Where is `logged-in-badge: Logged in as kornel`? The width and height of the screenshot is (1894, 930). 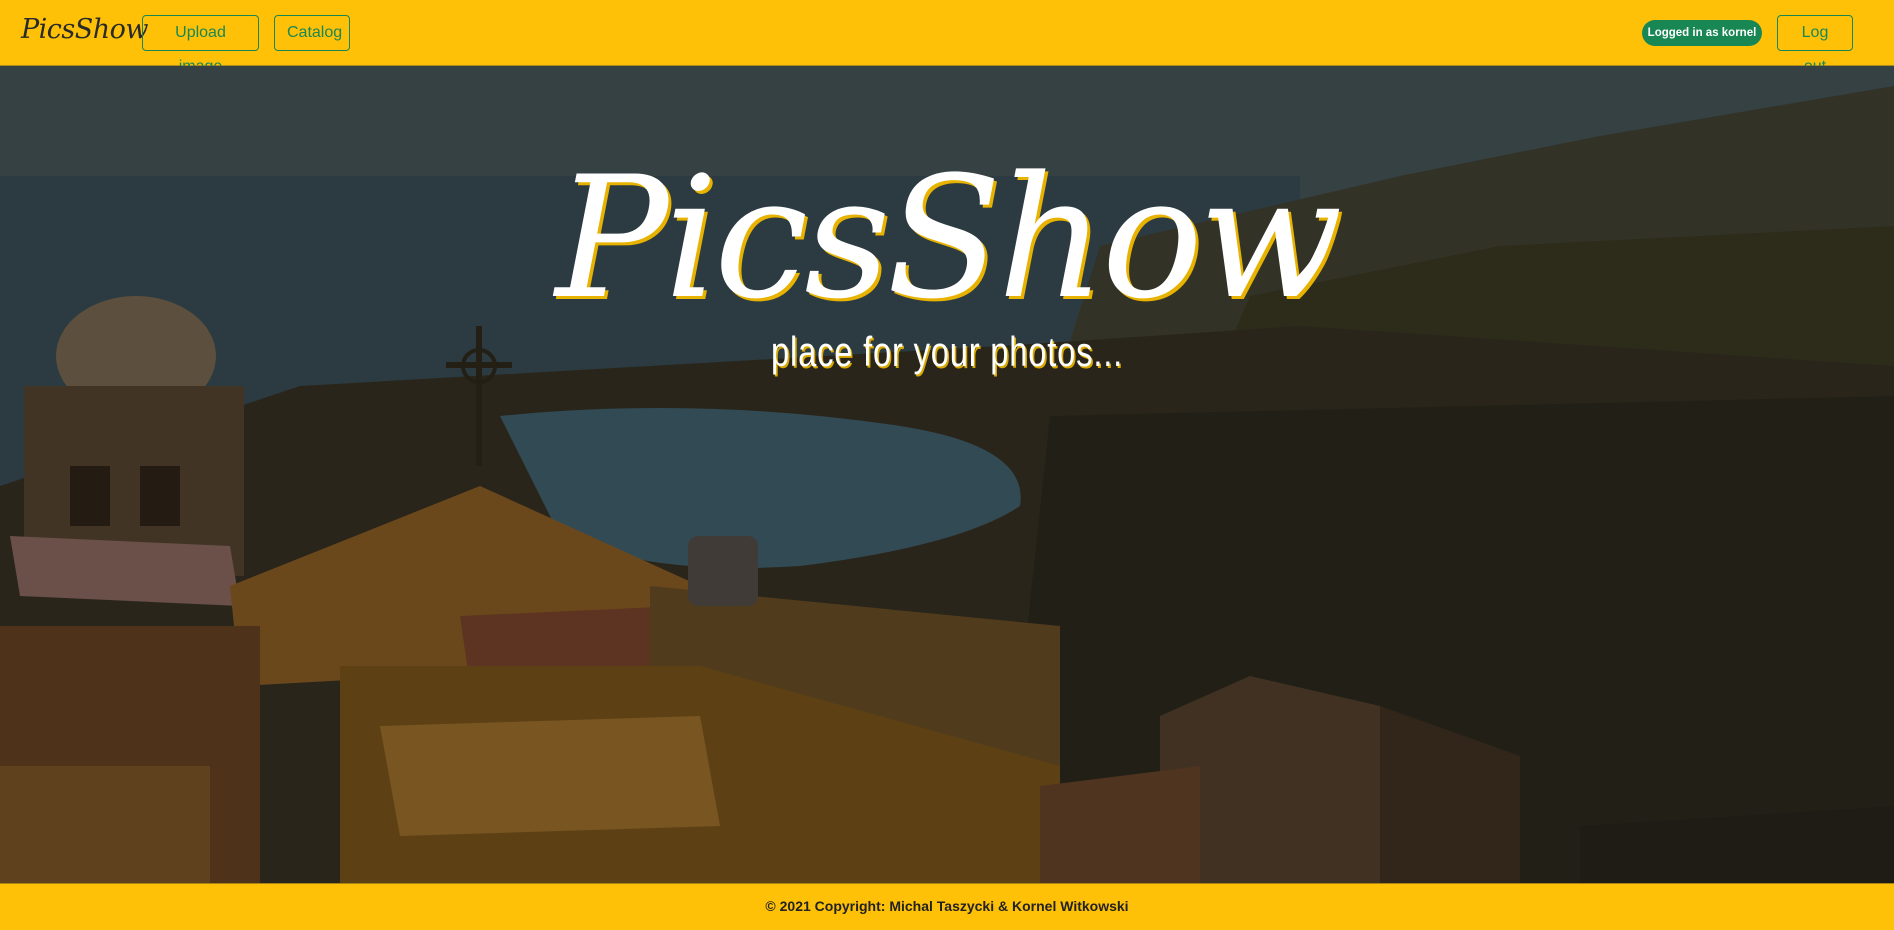 logged-in-badge: Logged in as kornel is located at coordinates (1702, 33).